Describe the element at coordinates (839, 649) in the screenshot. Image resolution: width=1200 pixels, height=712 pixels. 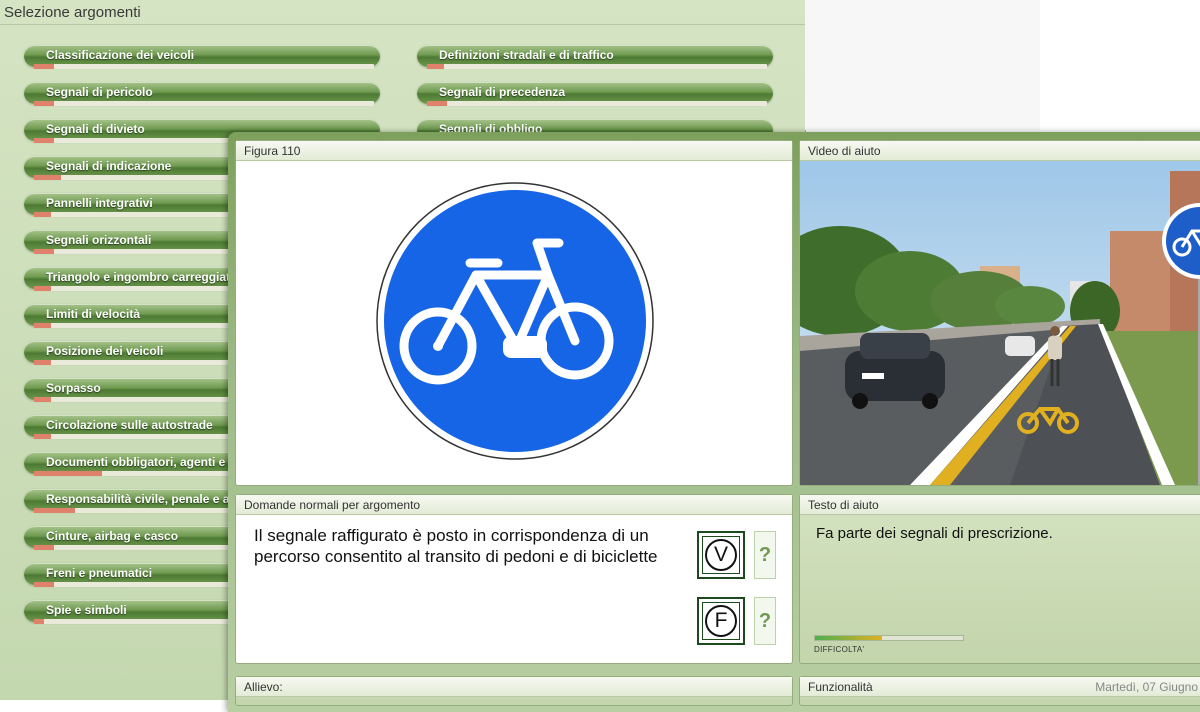
I see `difficulty-label: DIFFICOLTA'` at that location.